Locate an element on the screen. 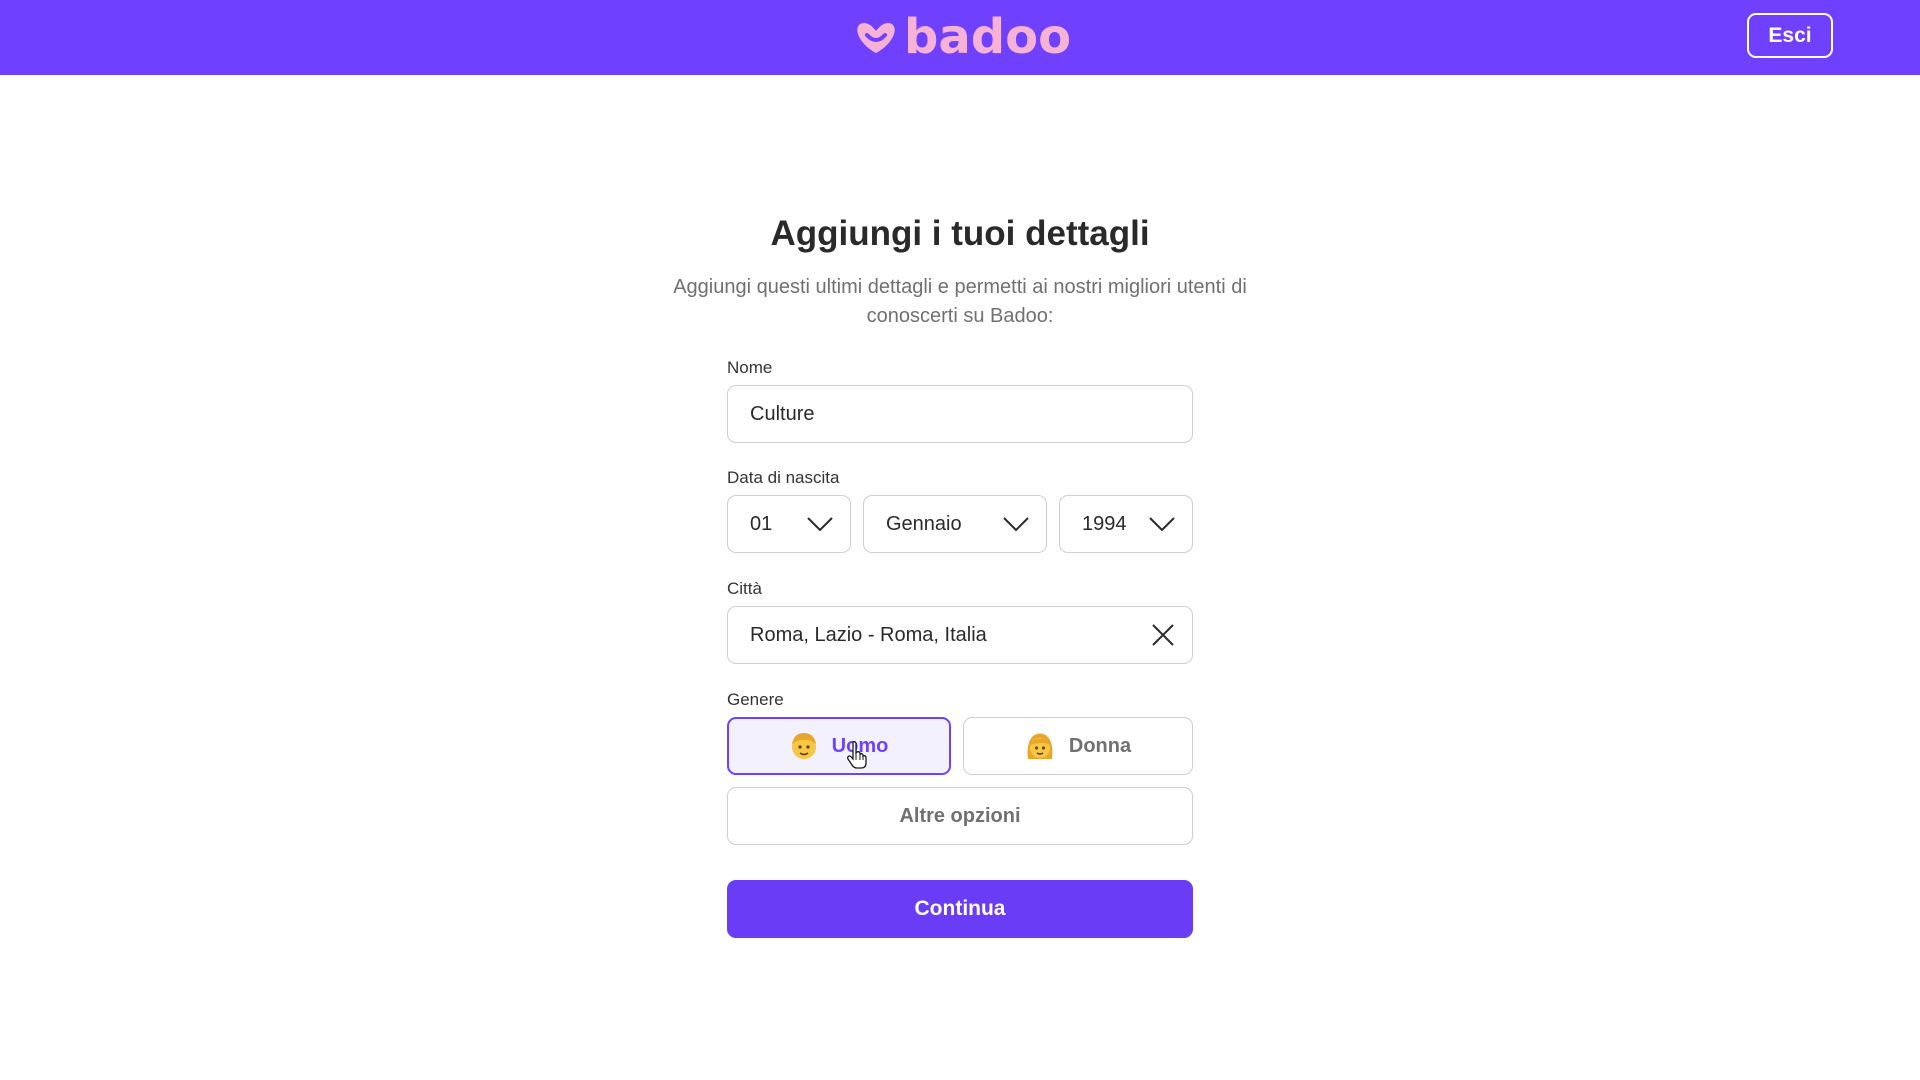 Image resolution: width=1920 pixels, height=1080 pixels. other-options-button: Altre opzioni is located at coordinates (960, 816).